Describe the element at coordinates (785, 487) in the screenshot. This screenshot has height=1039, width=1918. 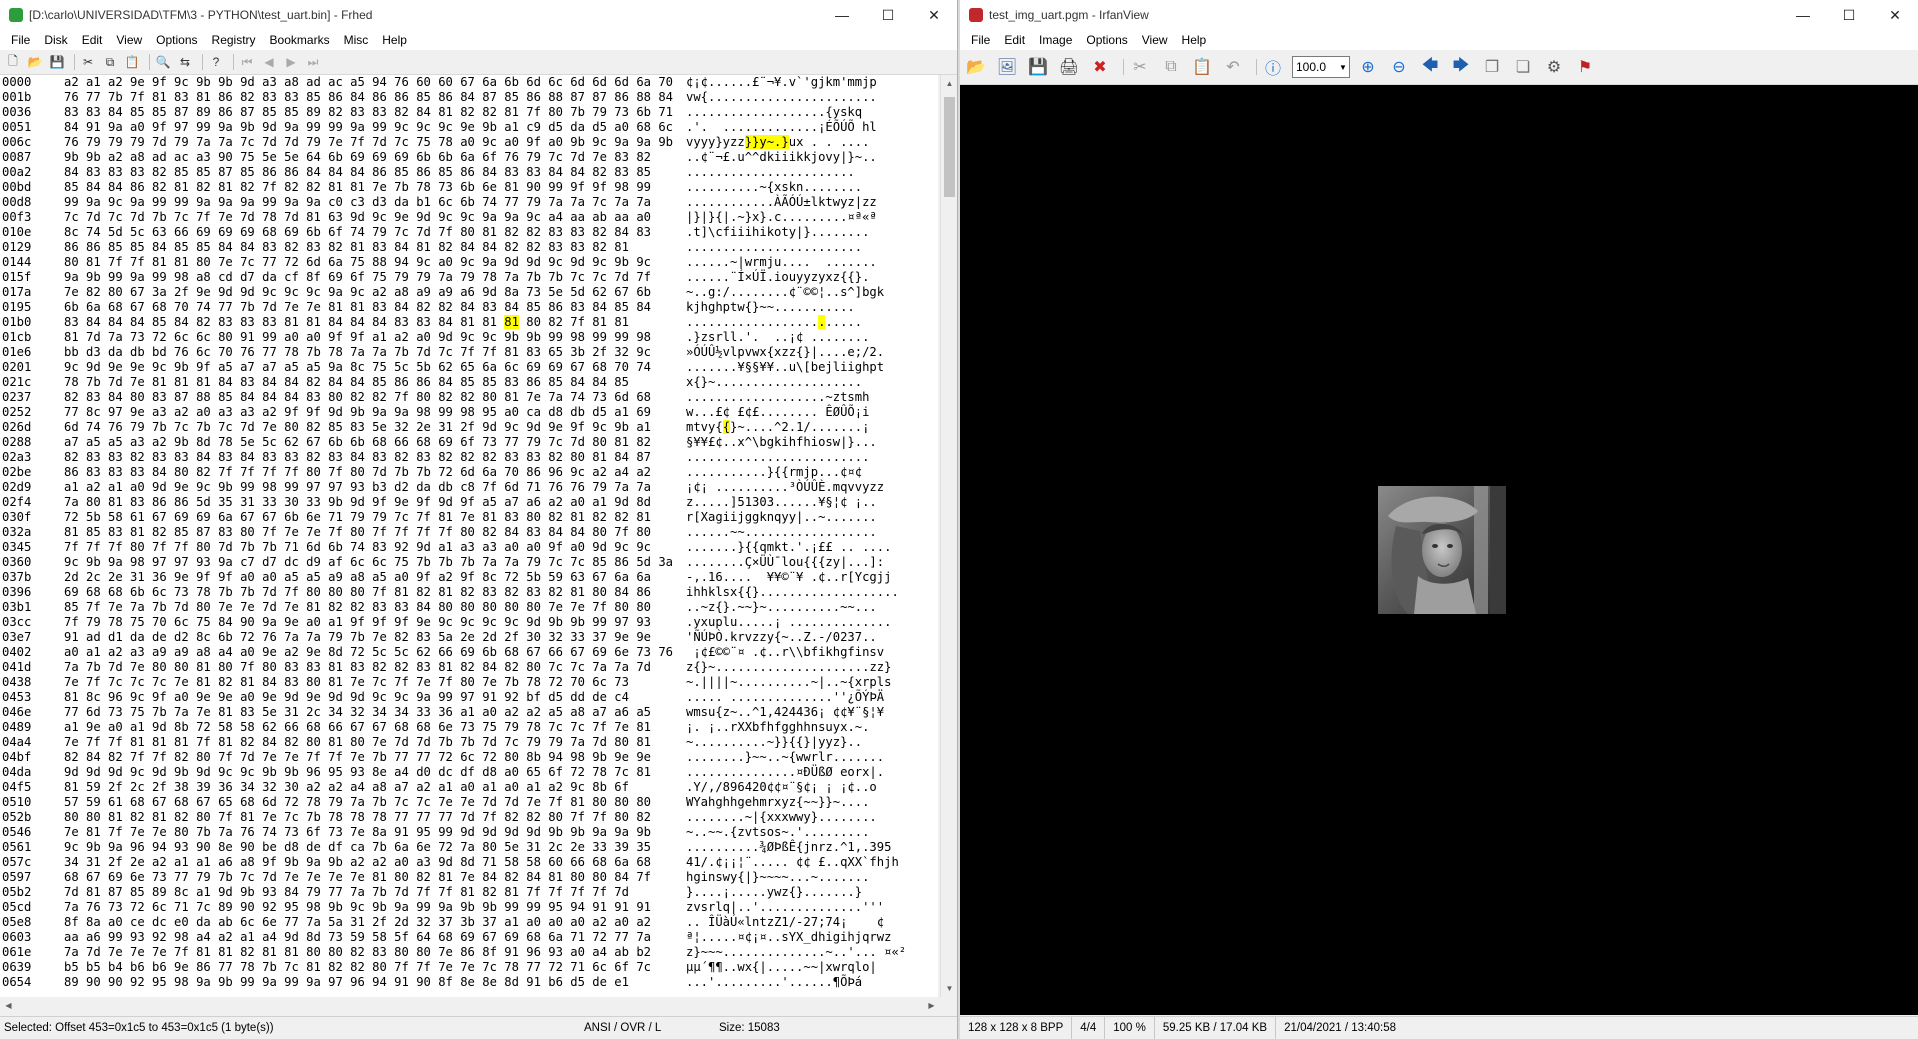
I see `row-ascii: ¡¢¡ ..........³ÒÚÛÈ.mqvvyzz` at that location.